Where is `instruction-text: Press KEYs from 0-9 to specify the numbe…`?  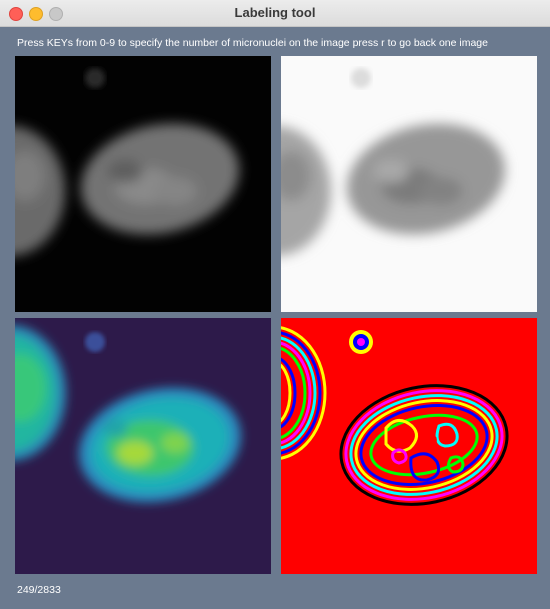 instruction-text: Press KEYs from 0-9 to specify the numbe… is located at coordinates (252, 43).